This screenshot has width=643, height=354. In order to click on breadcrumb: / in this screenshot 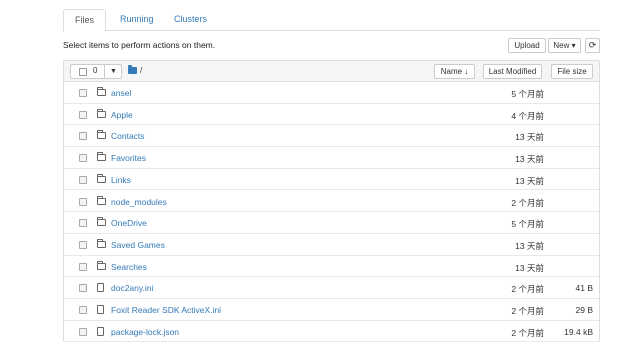, I will do `click(141, 70)`.